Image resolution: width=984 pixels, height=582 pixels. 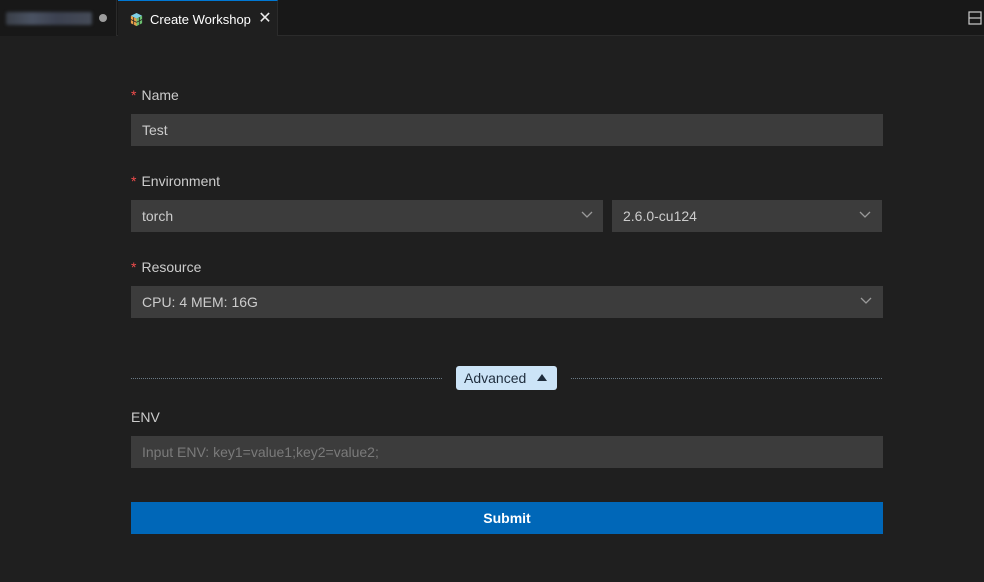 I want to click on advanced-toggle-button: Advanced, so click(x=506, y=378).